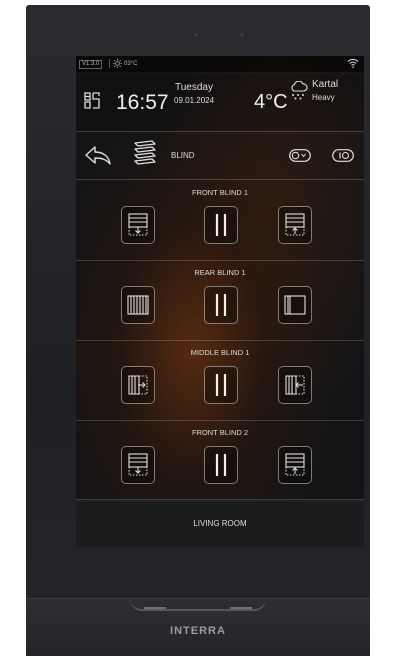 The image size is (396, 656). Describe the element at coordinates (183, 155) in the screenshot. I see `mode-label: BLIND` at that location.